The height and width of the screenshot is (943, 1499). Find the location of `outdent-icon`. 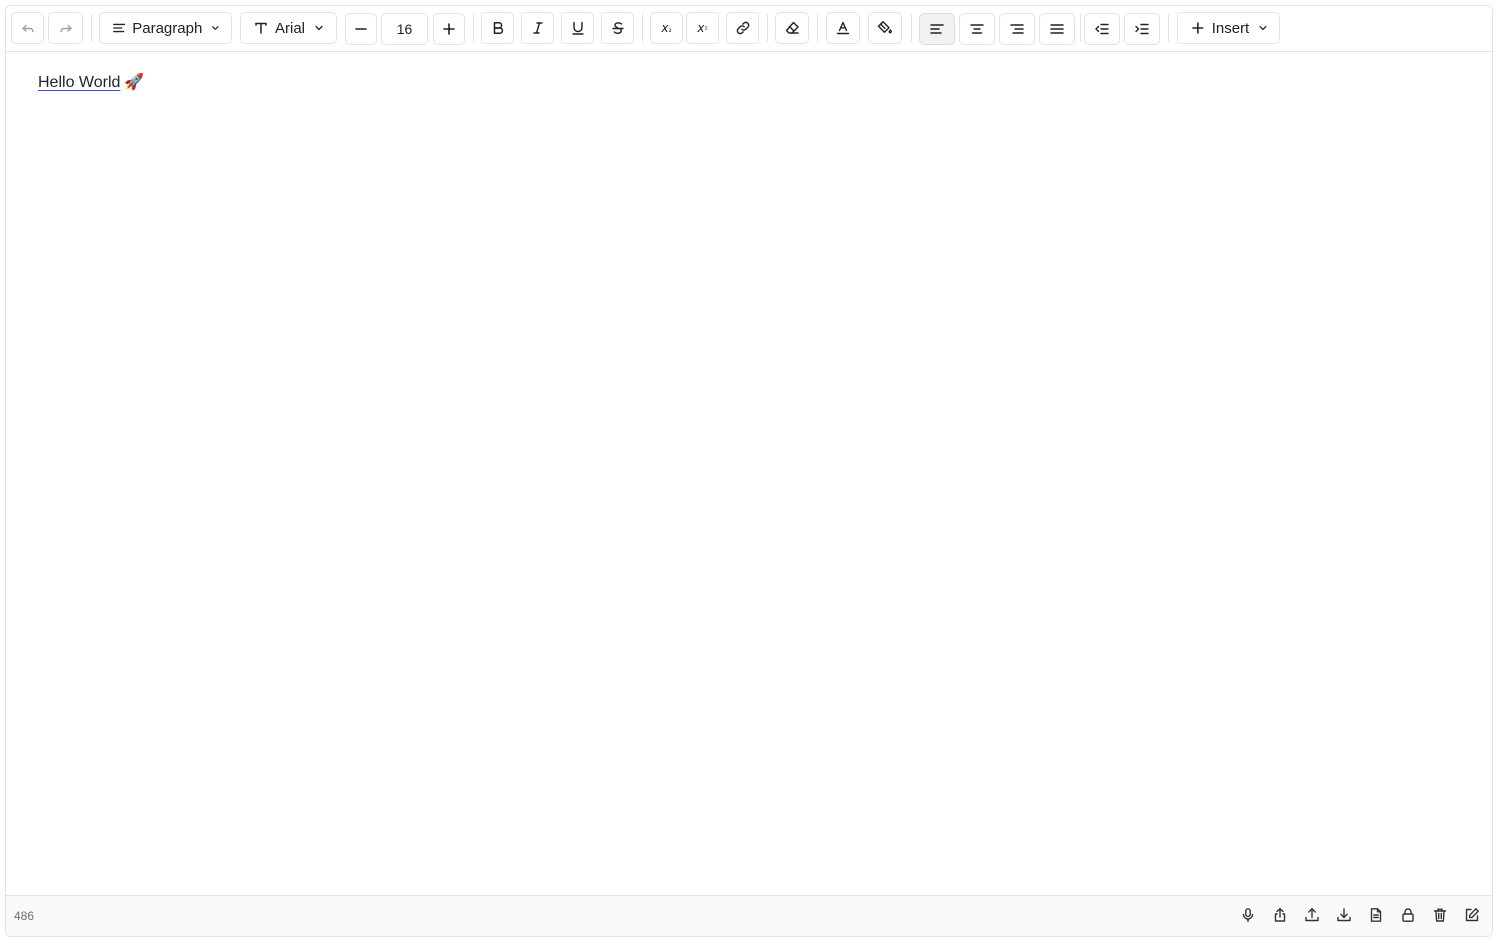

outdent-icon is located at coordinates (1102, 29).